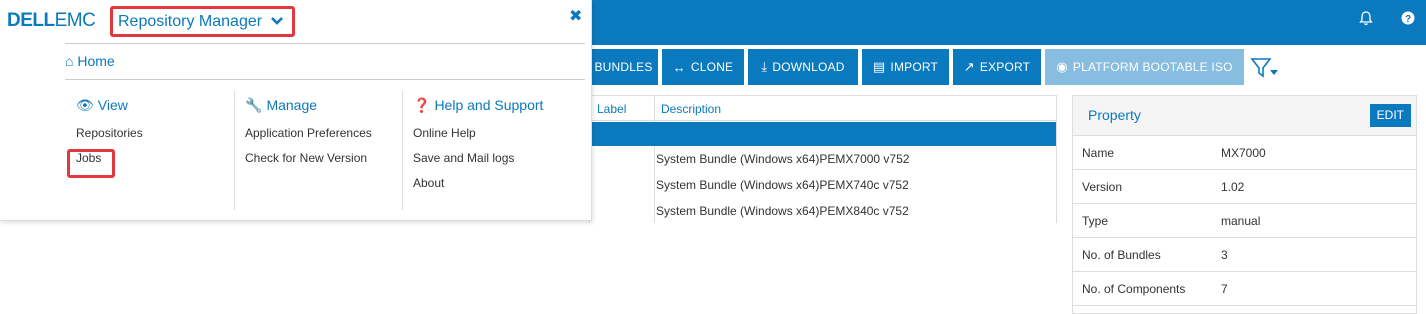  I want to click on manage-heading-label: Manage, so click(292, 105).